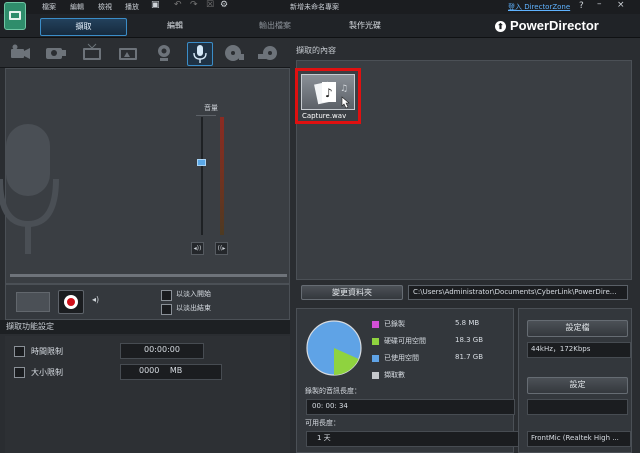 Image resolution: width=640 pixels, height=453 pixels. Describe the element at coordinates (324, 116) in the screenshot. I see `audio-clip-name: Capture.wav` at that location.